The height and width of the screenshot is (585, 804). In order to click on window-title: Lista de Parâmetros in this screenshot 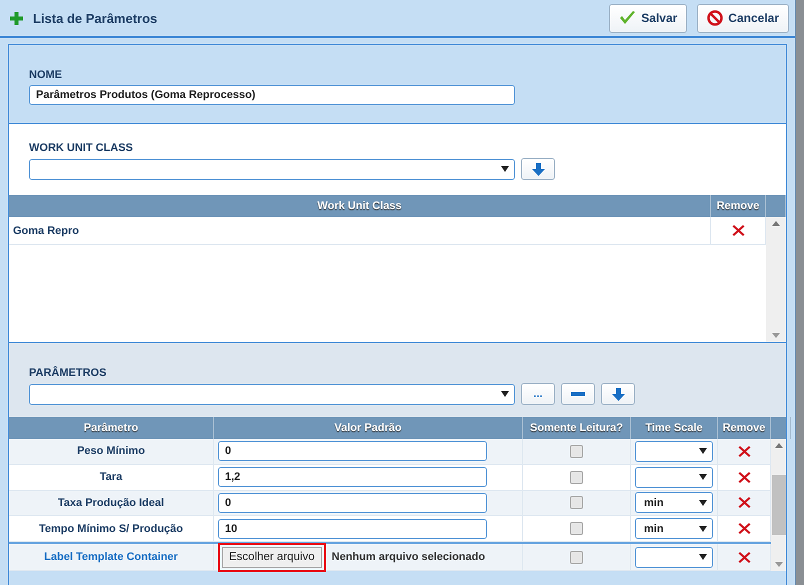, I will do `click(95, 18)`.